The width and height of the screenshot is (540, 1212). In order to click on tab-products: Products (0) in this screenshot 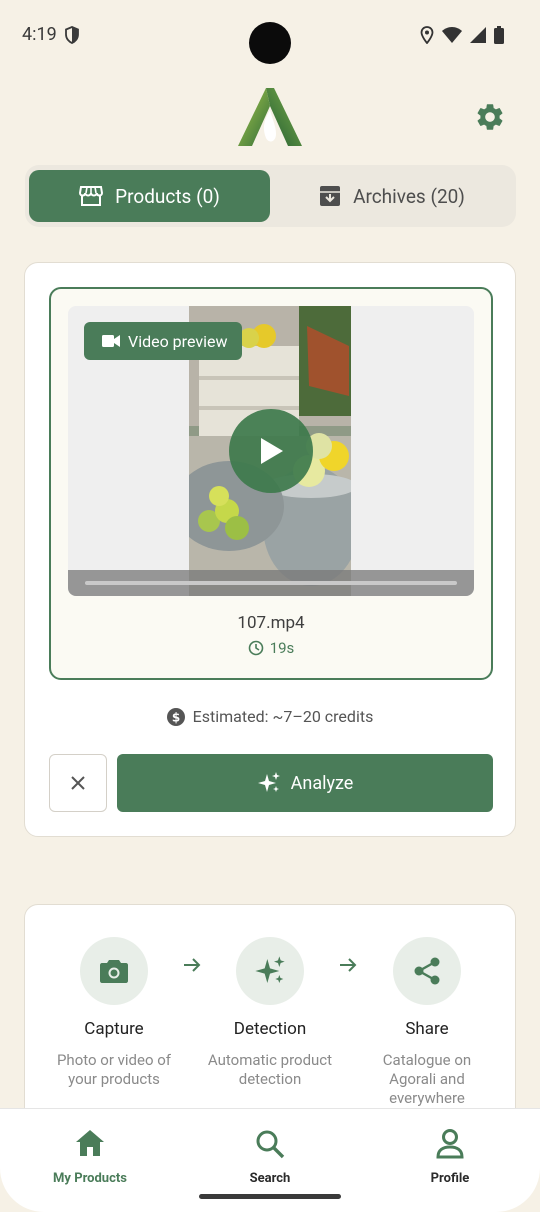, I will do `click(149, 196)`.